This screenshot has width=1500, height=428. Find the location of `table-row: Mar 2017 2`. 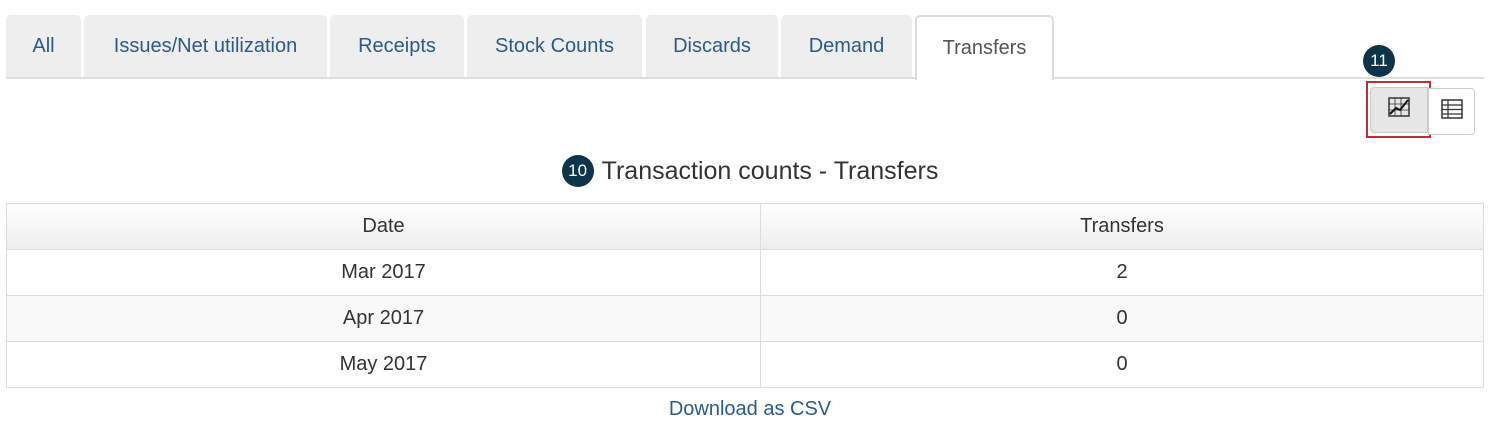

table-row: Mar 2017 2 is located at coordinates (745, 272).